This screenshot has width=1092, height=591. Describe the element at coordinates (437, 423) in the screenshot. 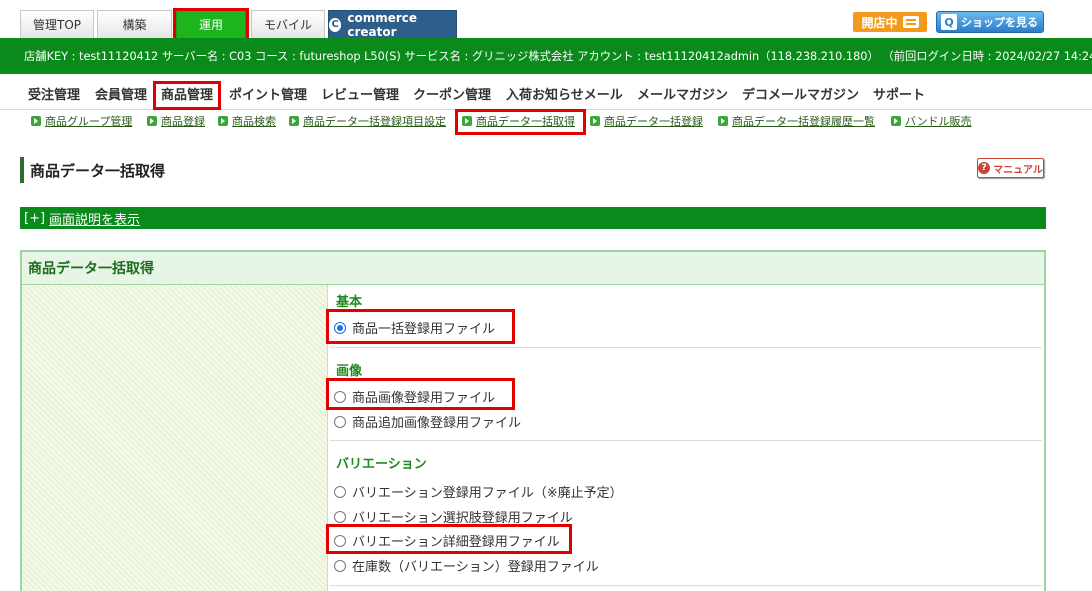

I see `radio-label: 商品追加画像登録用ファイル` at that location.